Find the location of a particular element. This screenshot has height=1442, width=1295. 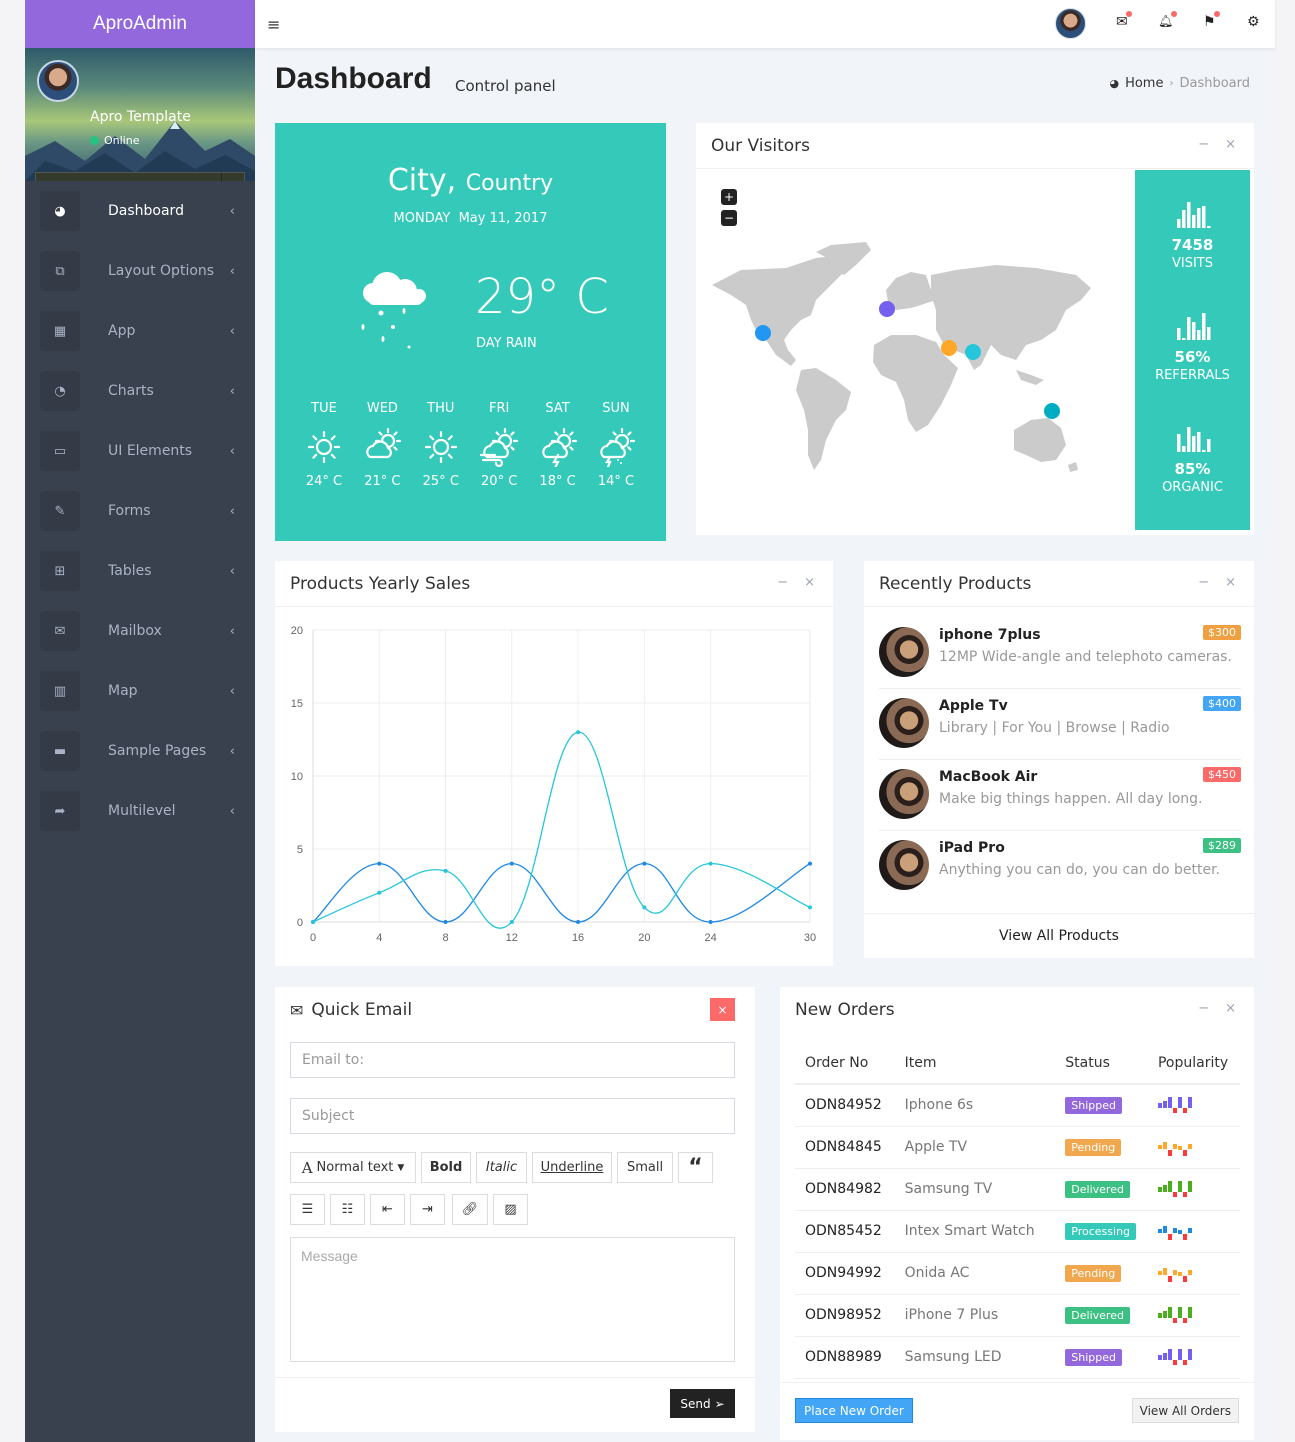

messages-button: ✉ is located at coordinates (1124, 20).